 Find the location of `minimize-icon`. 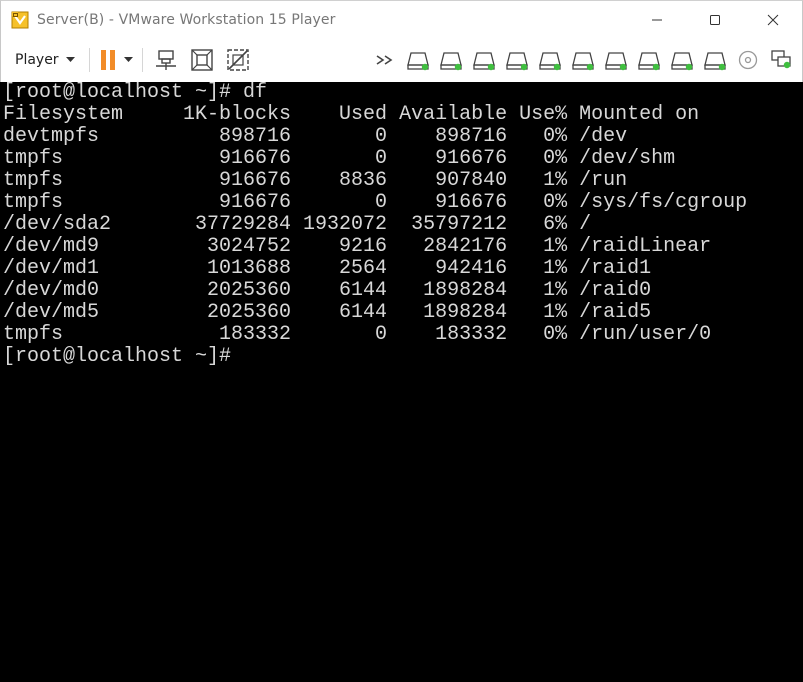

minimize-icon is located at coordinates (657, 20).